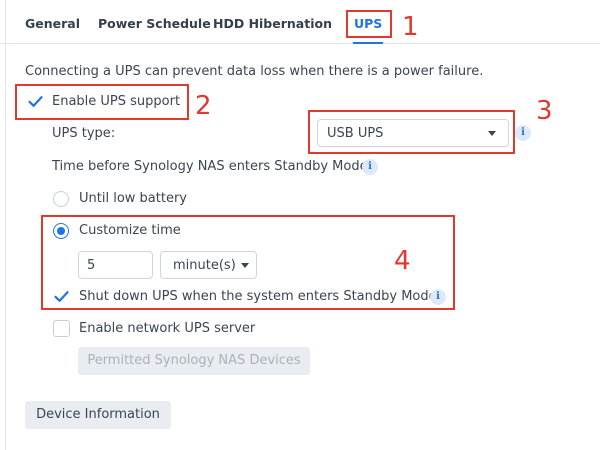 This screenshot has width=600, height=450. Describe the element at coordinates (84, 133) in the screenshot. I see `ups-type-label: UPS type:` at that location.